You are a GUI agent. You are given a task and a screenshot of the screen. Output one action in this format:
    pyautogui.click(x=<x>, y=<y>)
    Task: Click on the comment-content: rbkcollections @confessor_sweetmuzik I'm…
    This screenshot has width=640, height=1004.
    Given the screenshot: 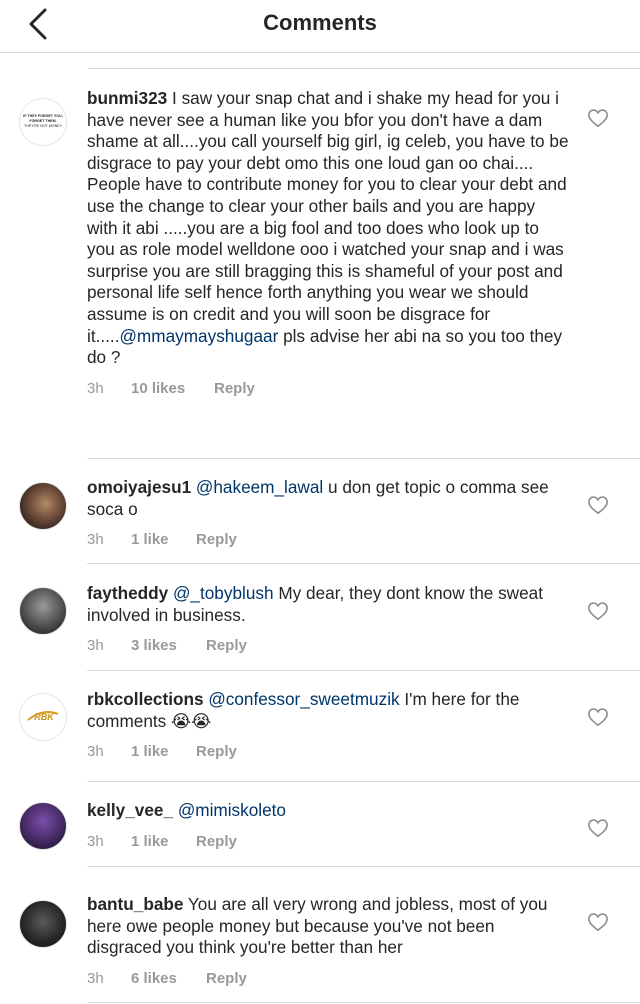 What is the action you would take?
    pyautogui.click(x=328, y=724)
    